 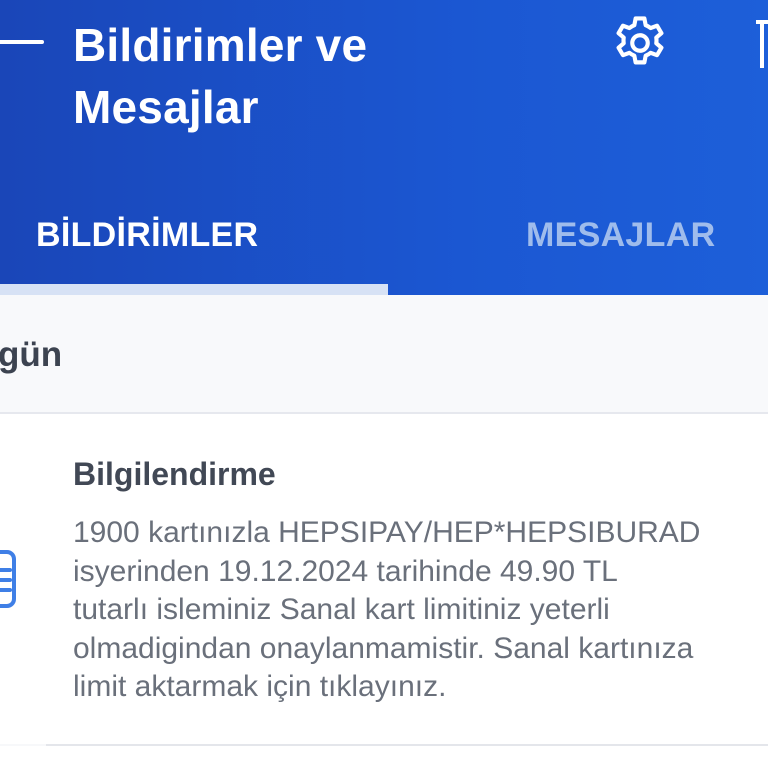 I want to click on gear-icon, so click(x=640, y=40).